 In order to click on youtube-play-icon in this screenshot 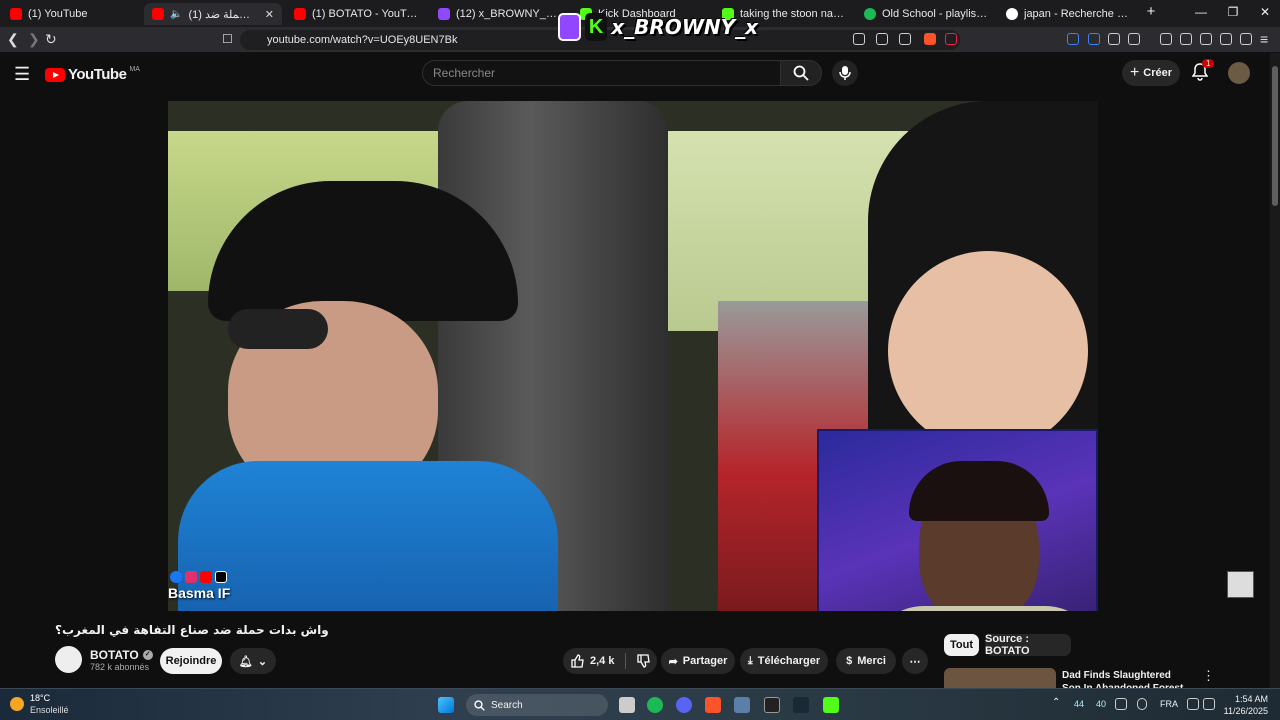, I will do `click(55, 74)`.